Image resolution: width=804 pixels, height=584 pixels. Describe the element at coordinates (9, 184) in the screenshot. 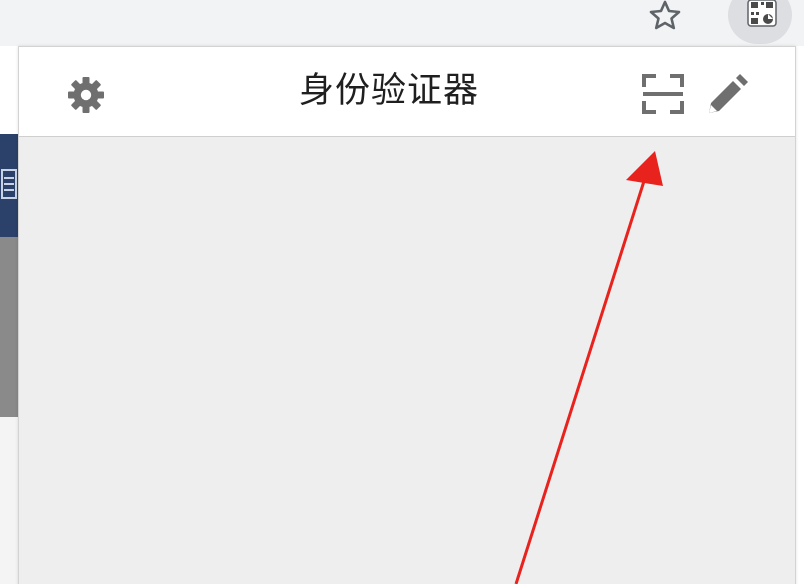

I see `background-page-logo-icon` at that location.